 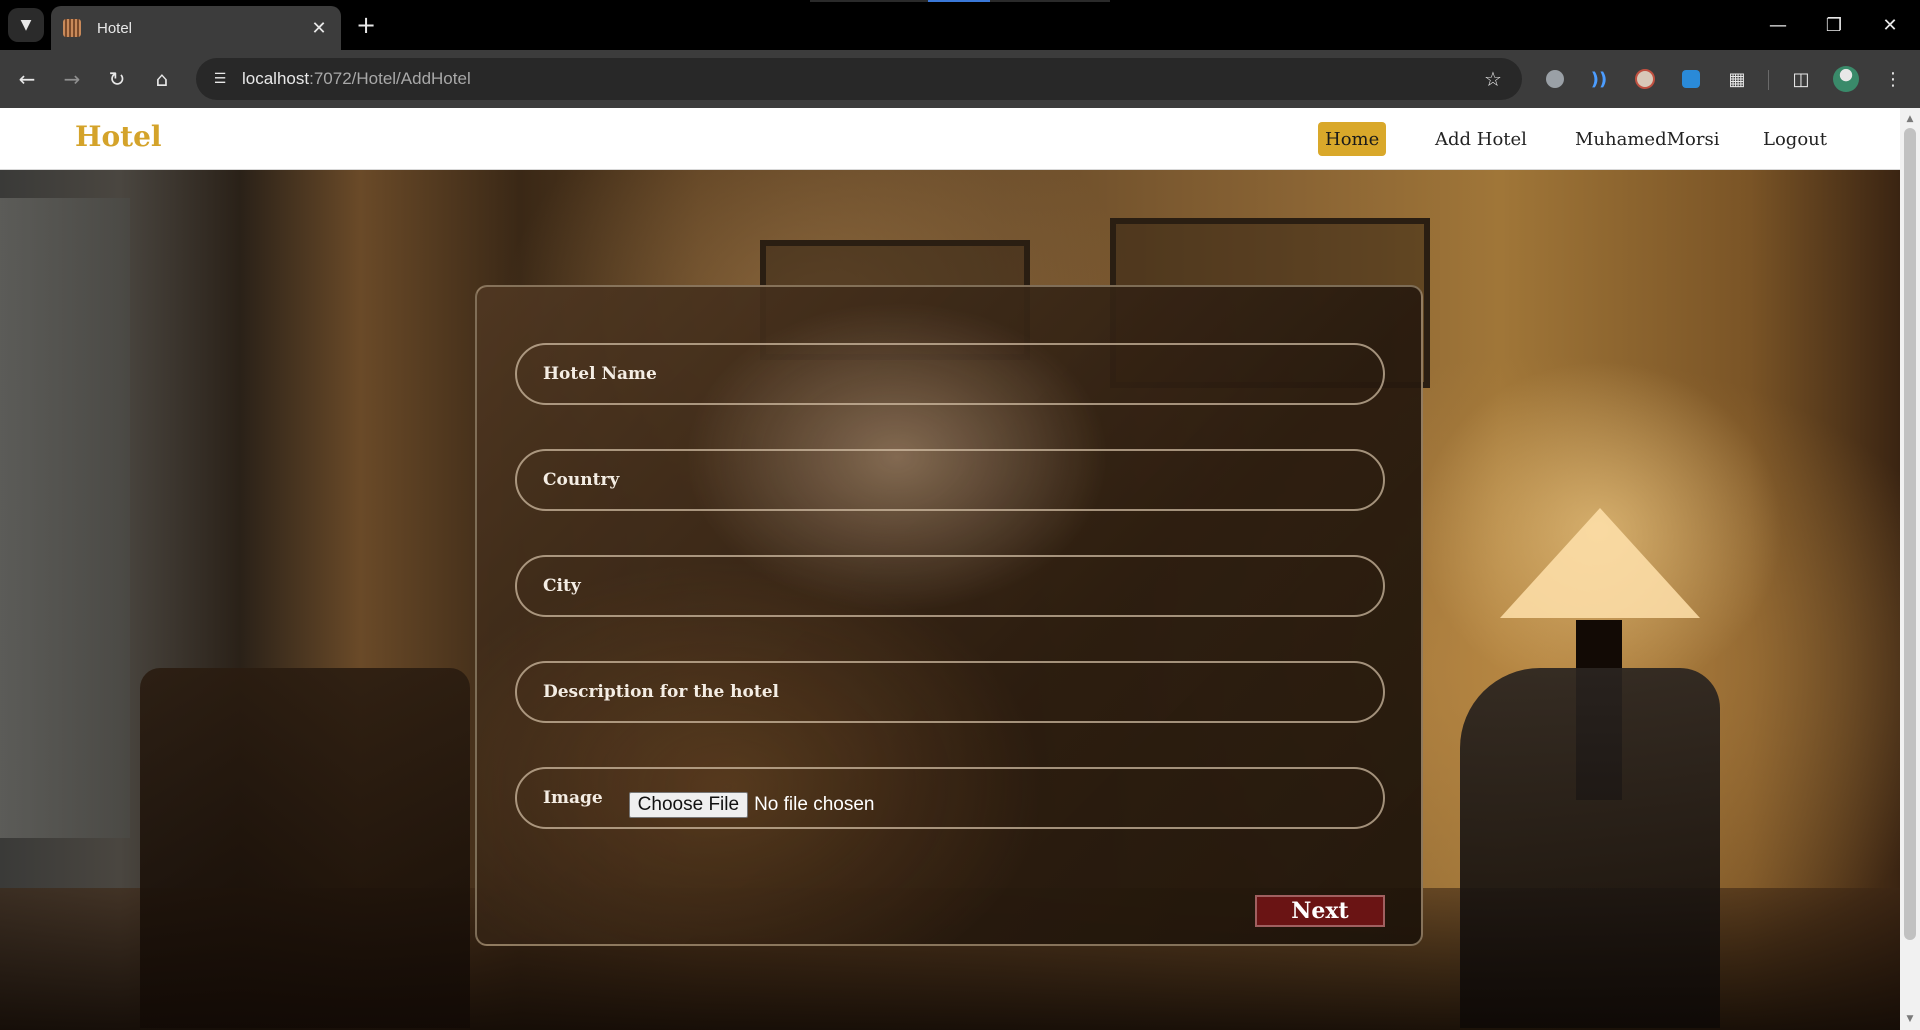 I want to click on more-menu-icon: ⋮, so click(x=1893, y=79).